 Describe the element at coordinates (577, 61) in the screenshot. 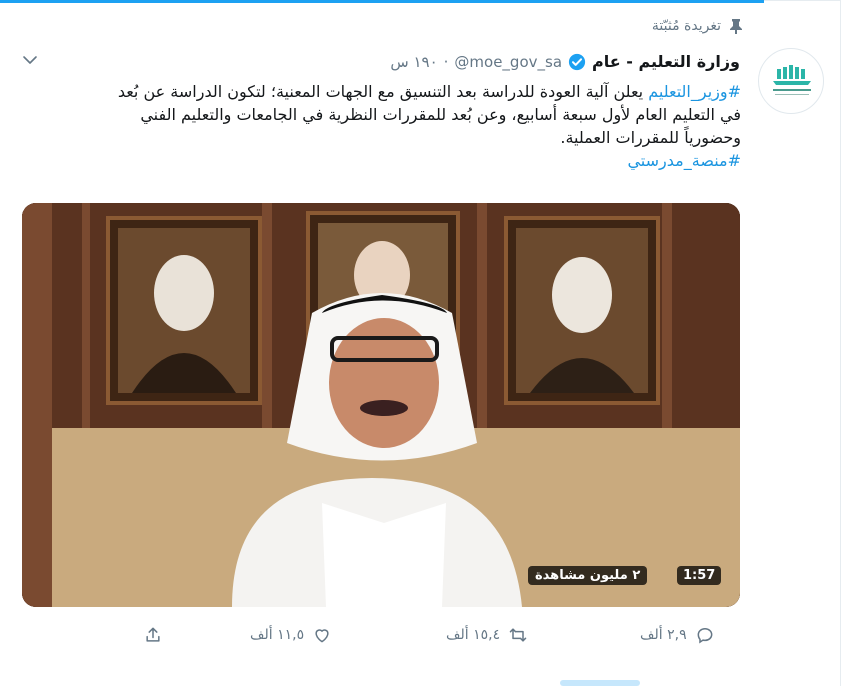

I see `verified-icon` at that location.